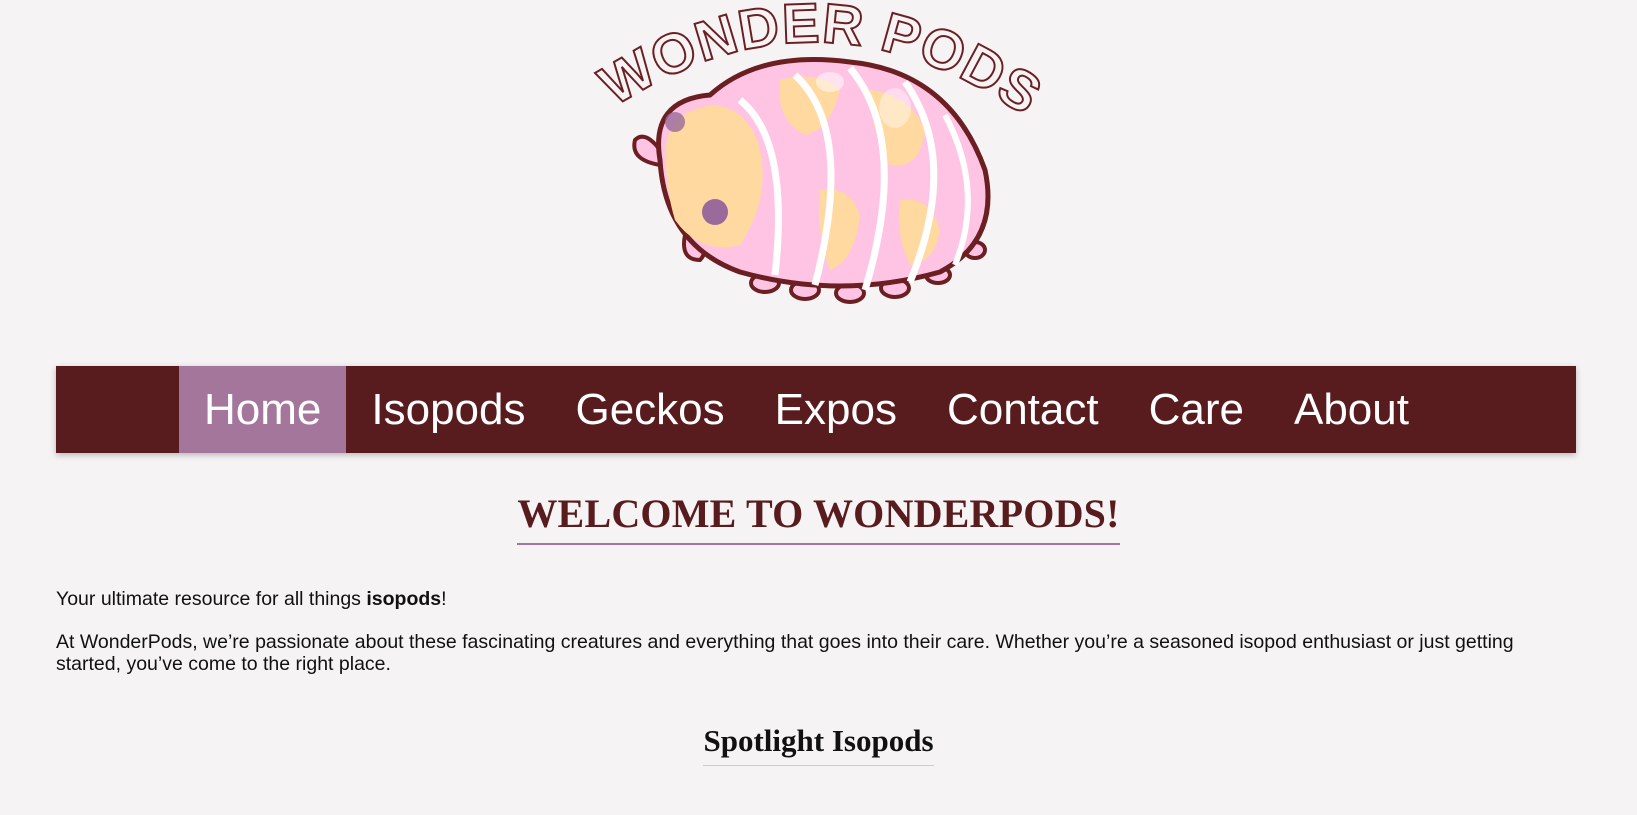 This screenshot has width=1637, height=815. What do you see at coordinates (836, 409) in the screenshot?
I see `nav-item-expos: Expos` at bounding box center [836, 409].